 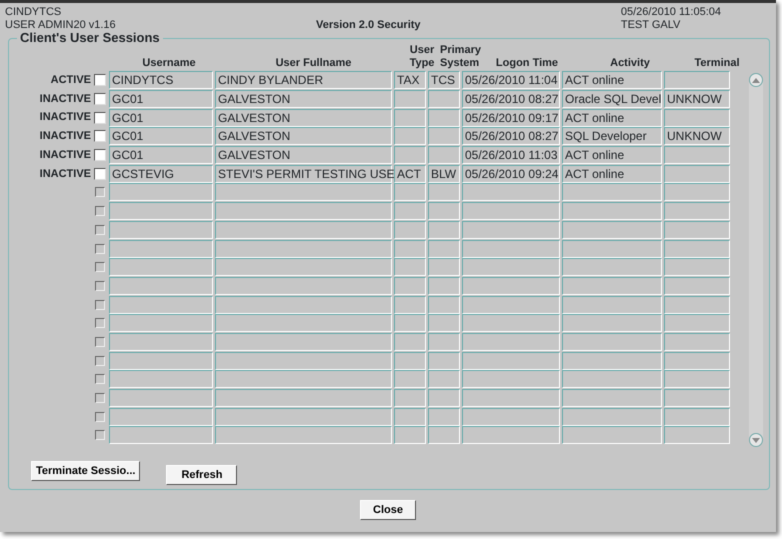 What do you see at coordinates (511, 80) in the screenshot?
I see `table-cell: 05/26/2010 11:04` at bounding box center [511, 80].